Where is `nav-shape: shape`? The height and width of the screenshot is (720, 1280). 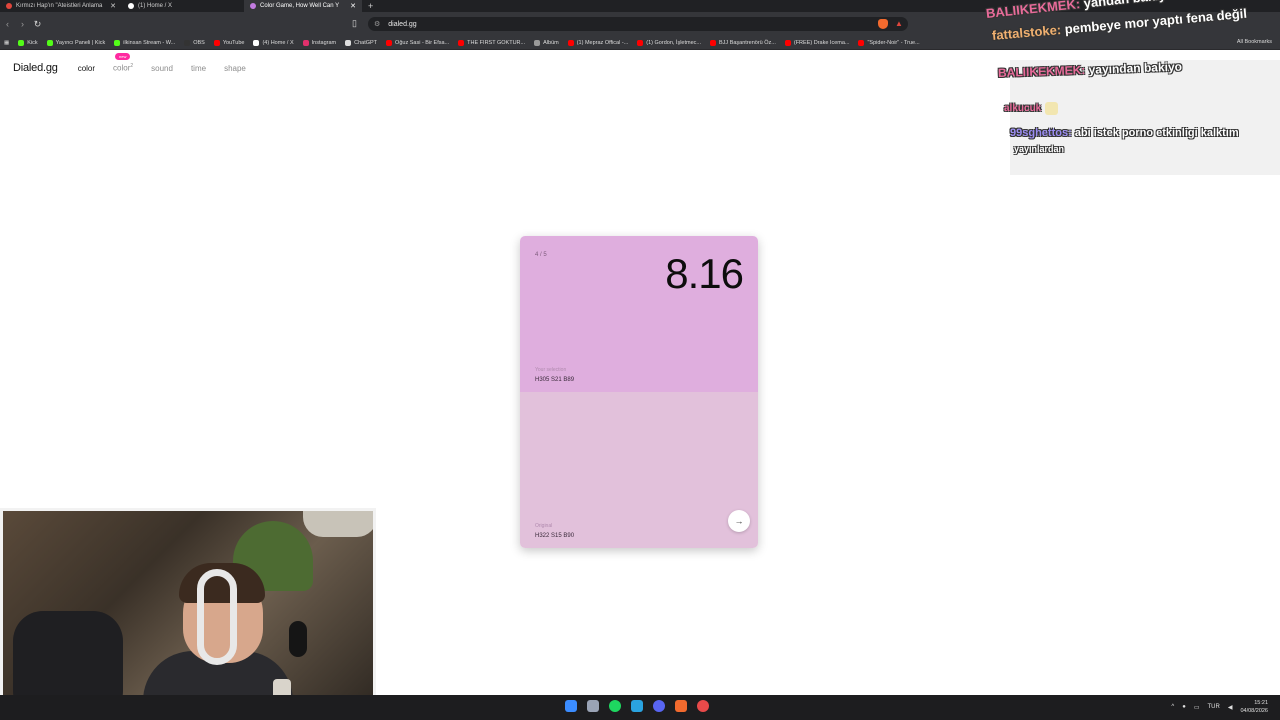
nav-shape: shape is located at coordinates (235, 68).